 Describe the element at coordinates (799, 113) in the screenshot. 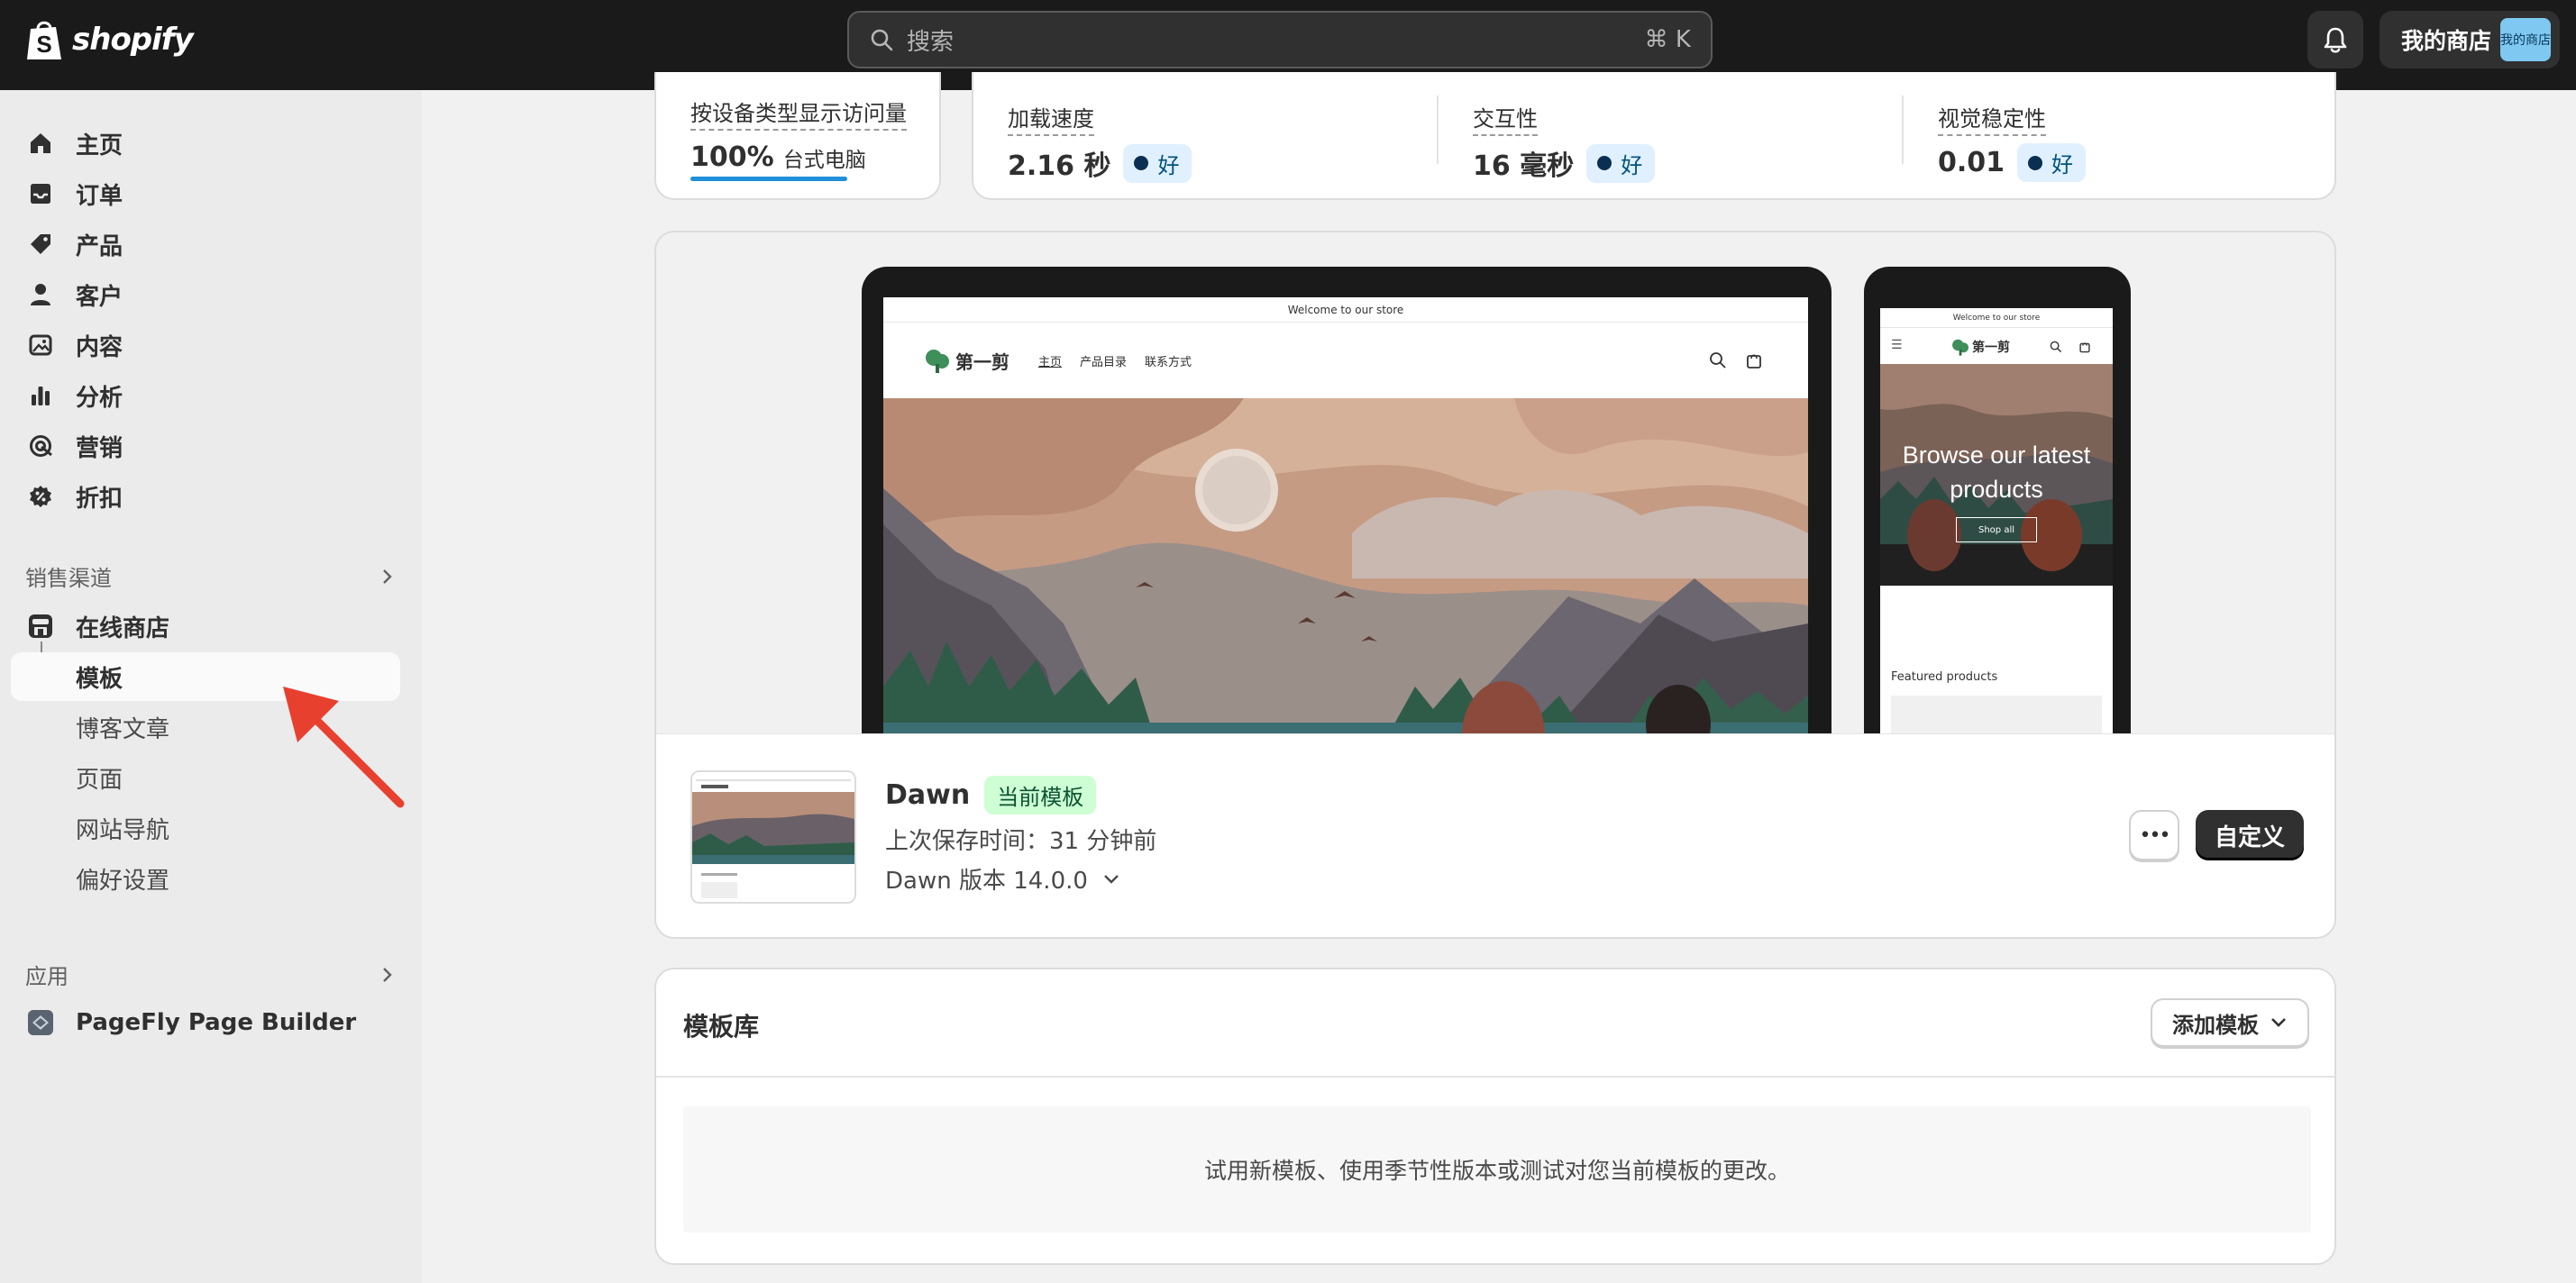

I see `device-metric-label: 按设备类型显示访问量` at that location.